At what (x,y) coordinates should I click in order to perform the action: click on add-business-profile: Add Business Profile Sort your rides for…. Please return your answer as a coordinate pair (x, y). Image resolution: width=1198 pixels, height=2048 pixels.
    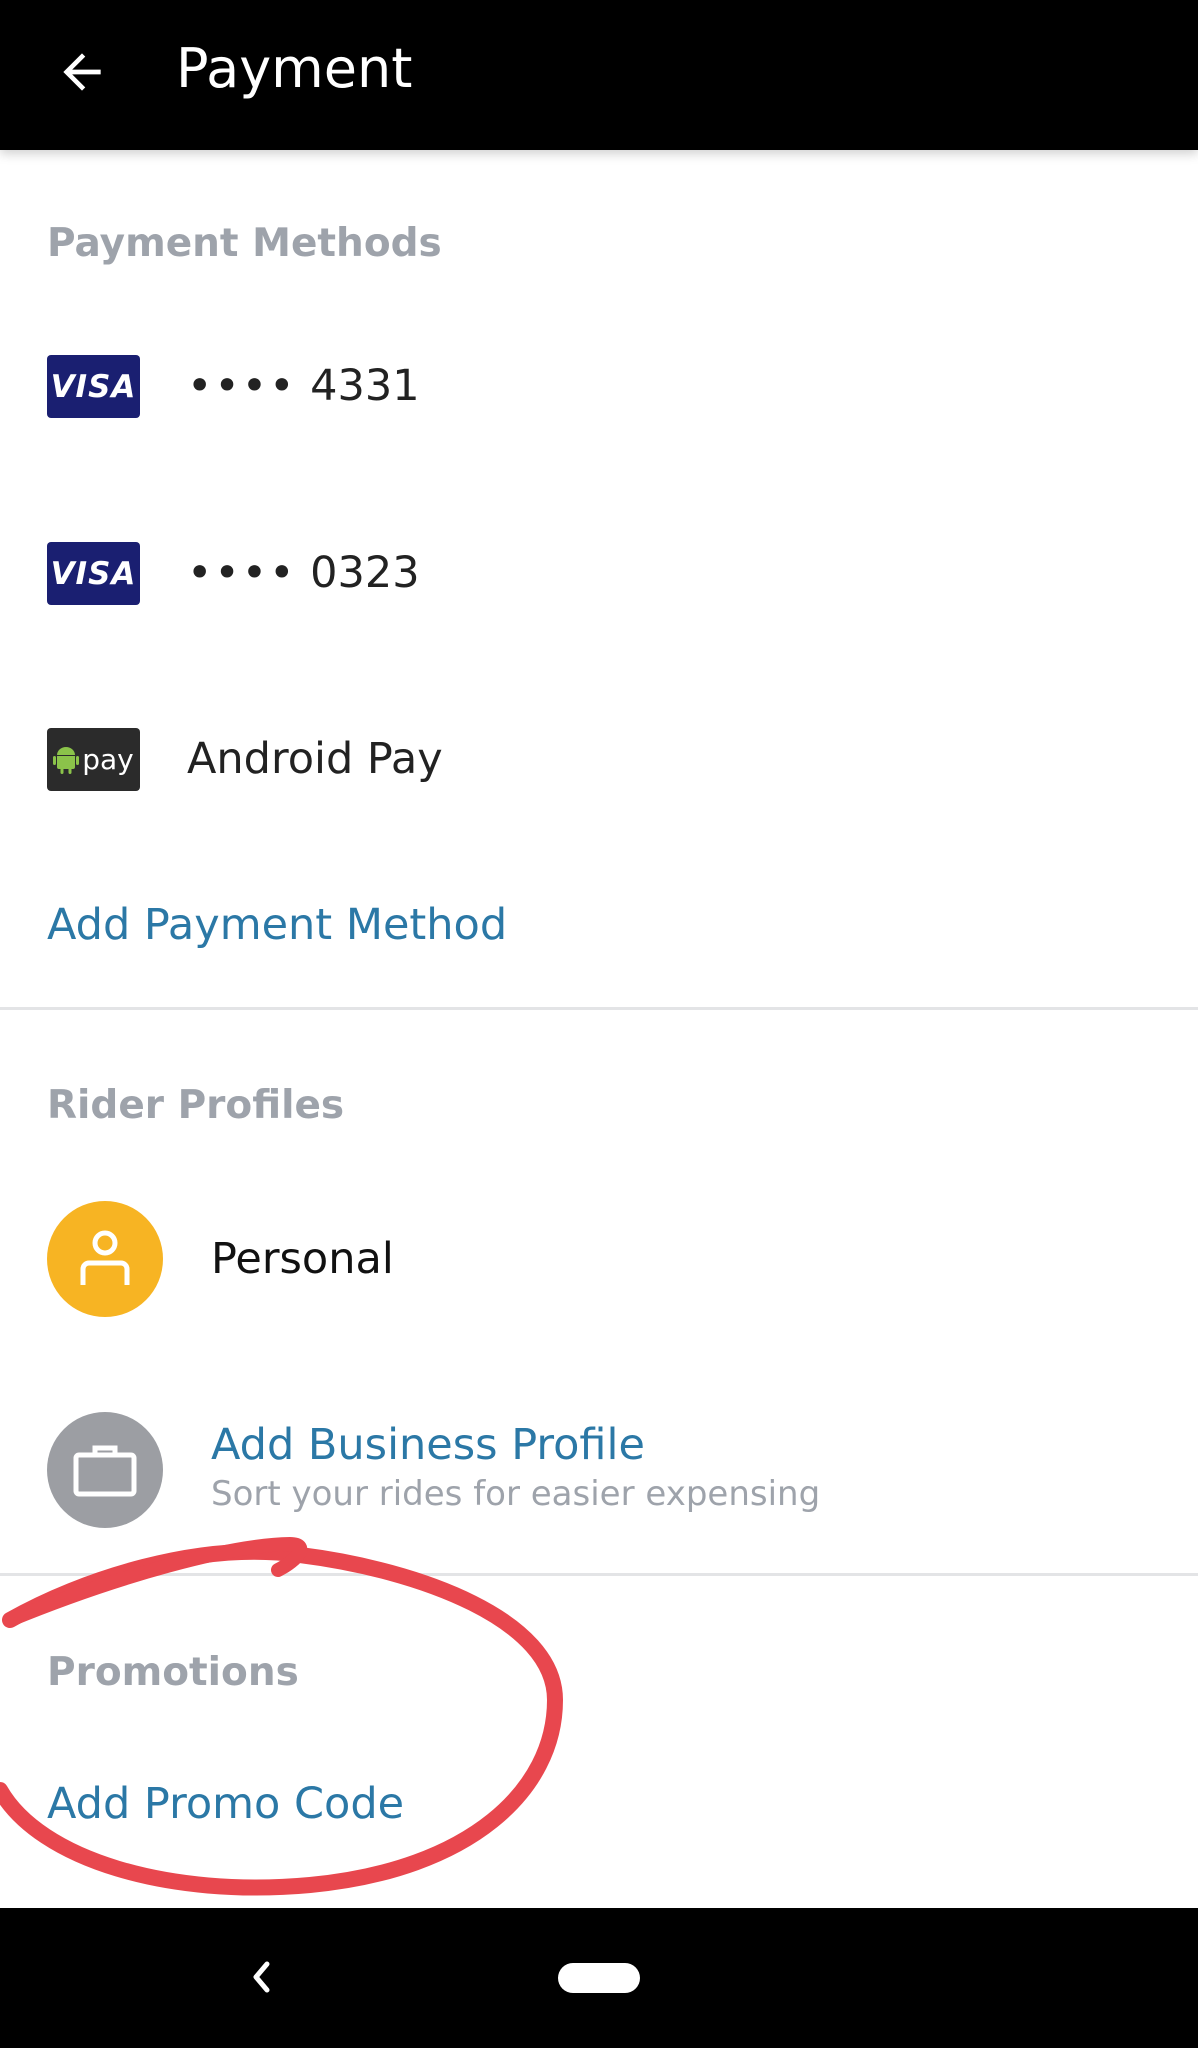
    Looking at the image, I should click on (599, 1471).